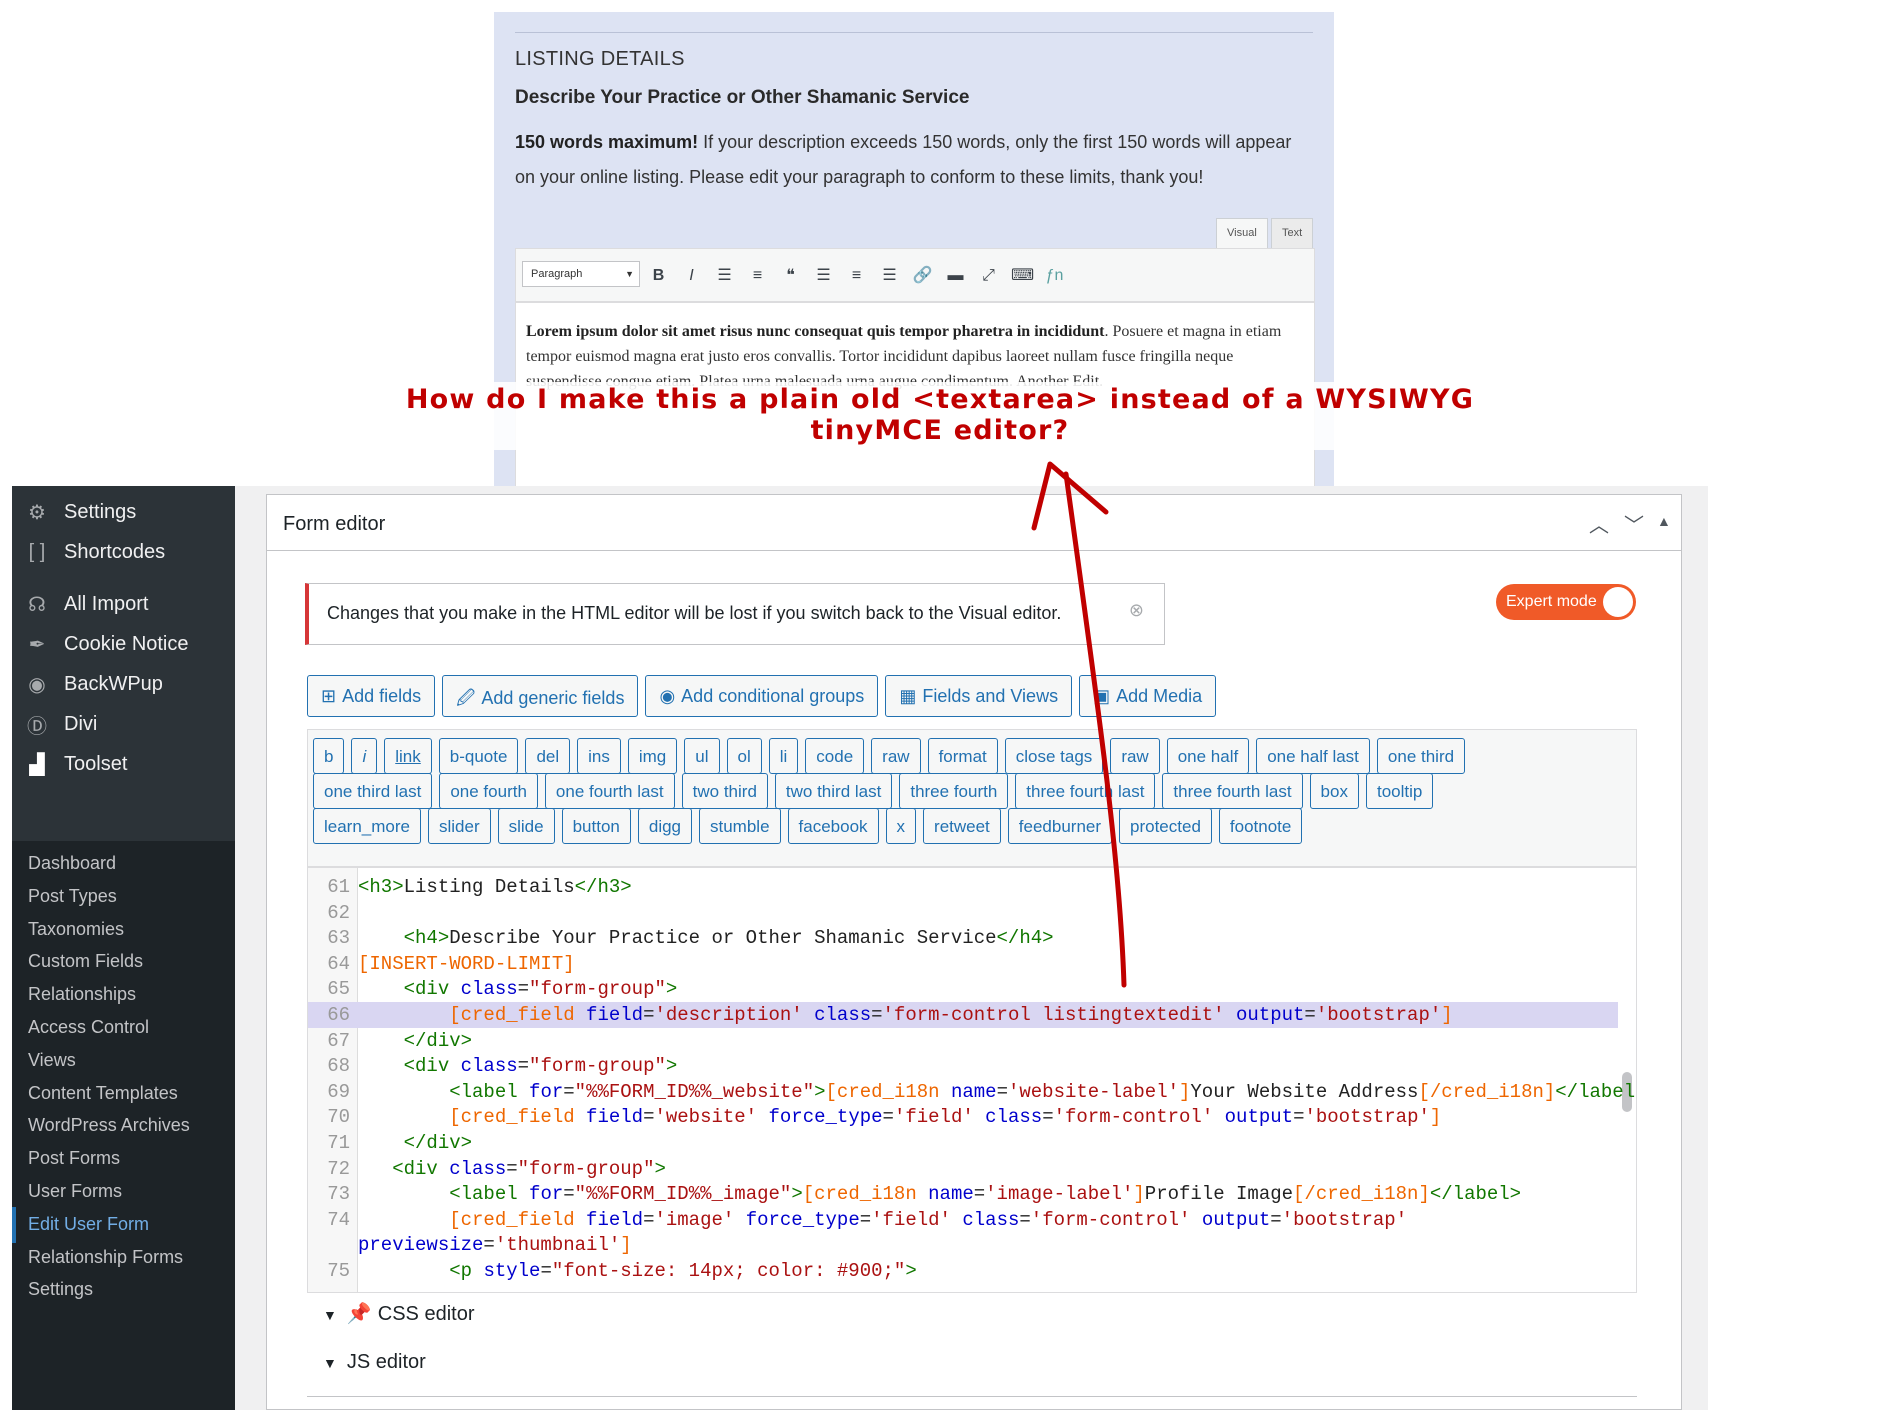 This screenshot has width=1881, height=1410. Describe the element at coordinates (889, 275) in the screenshot. I see `align-right-icon: ☰` at that location.